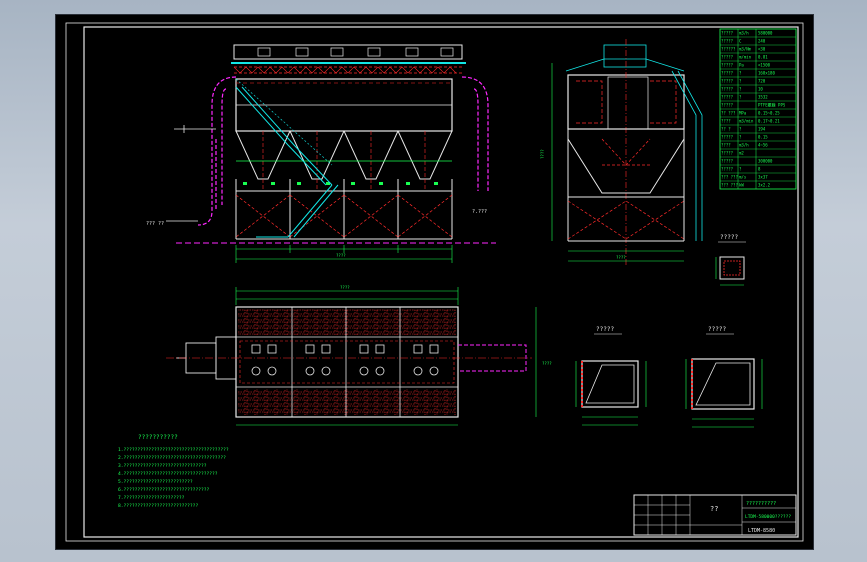 Image resolution: width=867 pixels, height=562 pixels. What do you see at coordinates (769, 121) in the screenshot?
I see `spec-row-value: 0.17~0.21` at bounding box center [769, 121].